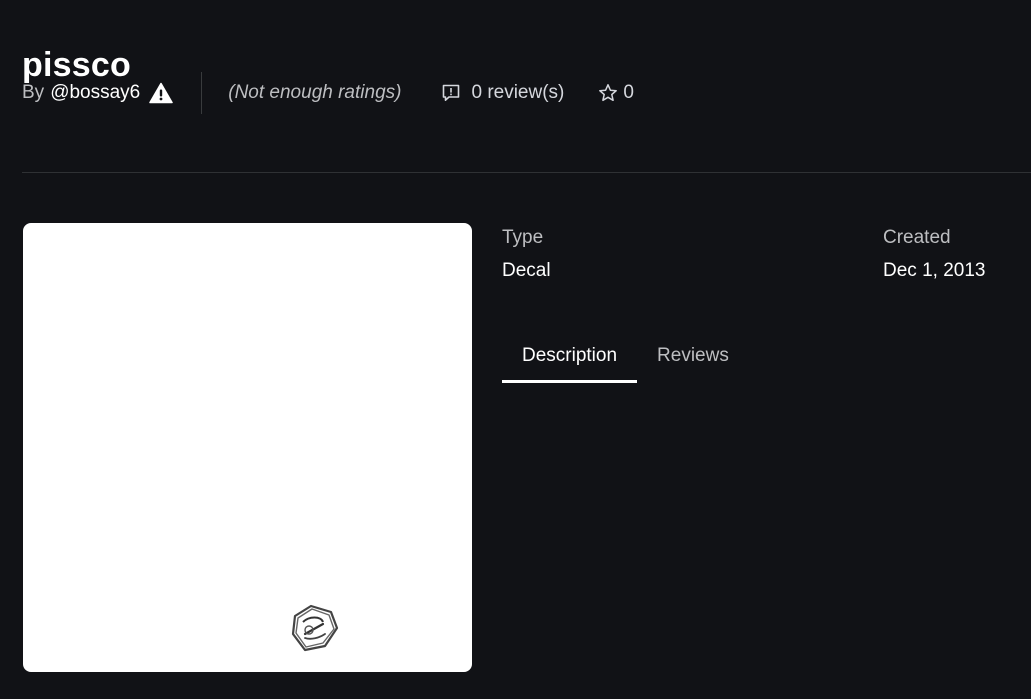 This screenshot has height=699, width=1031. I want to click on header-divider, so click(526, 172).